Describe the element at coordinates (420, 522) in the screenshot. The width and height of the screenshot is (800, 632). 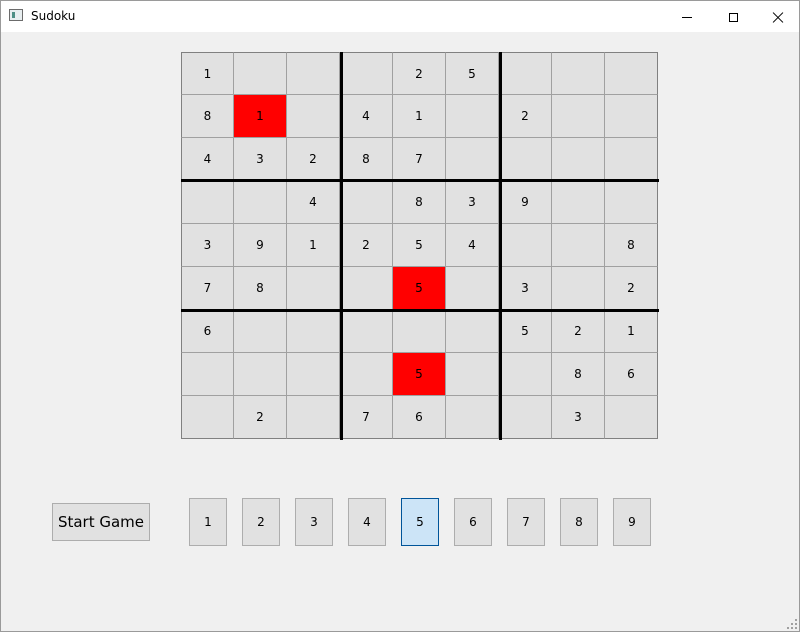
I see `number-button-5: 5` at that location.